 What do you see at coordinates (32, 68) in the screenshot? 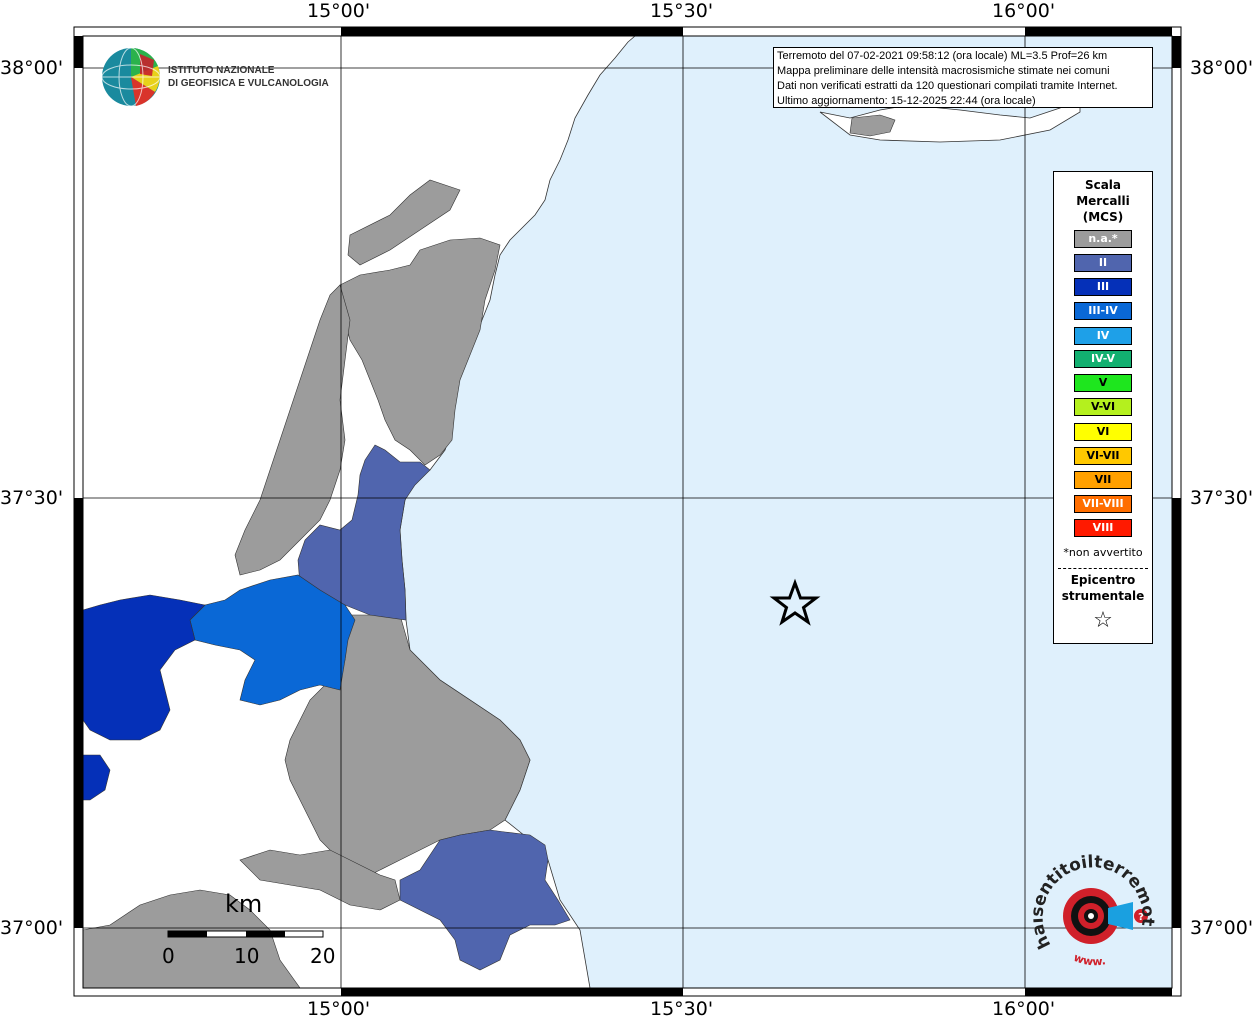
I see `axis-left-label-1: 38°00'` at bounding box center [32, 68].